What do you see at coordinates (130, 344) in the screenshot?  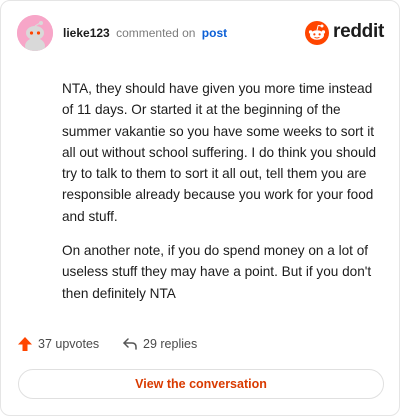 I see `reply-arrow-icon` at bounding box center [130, 344].